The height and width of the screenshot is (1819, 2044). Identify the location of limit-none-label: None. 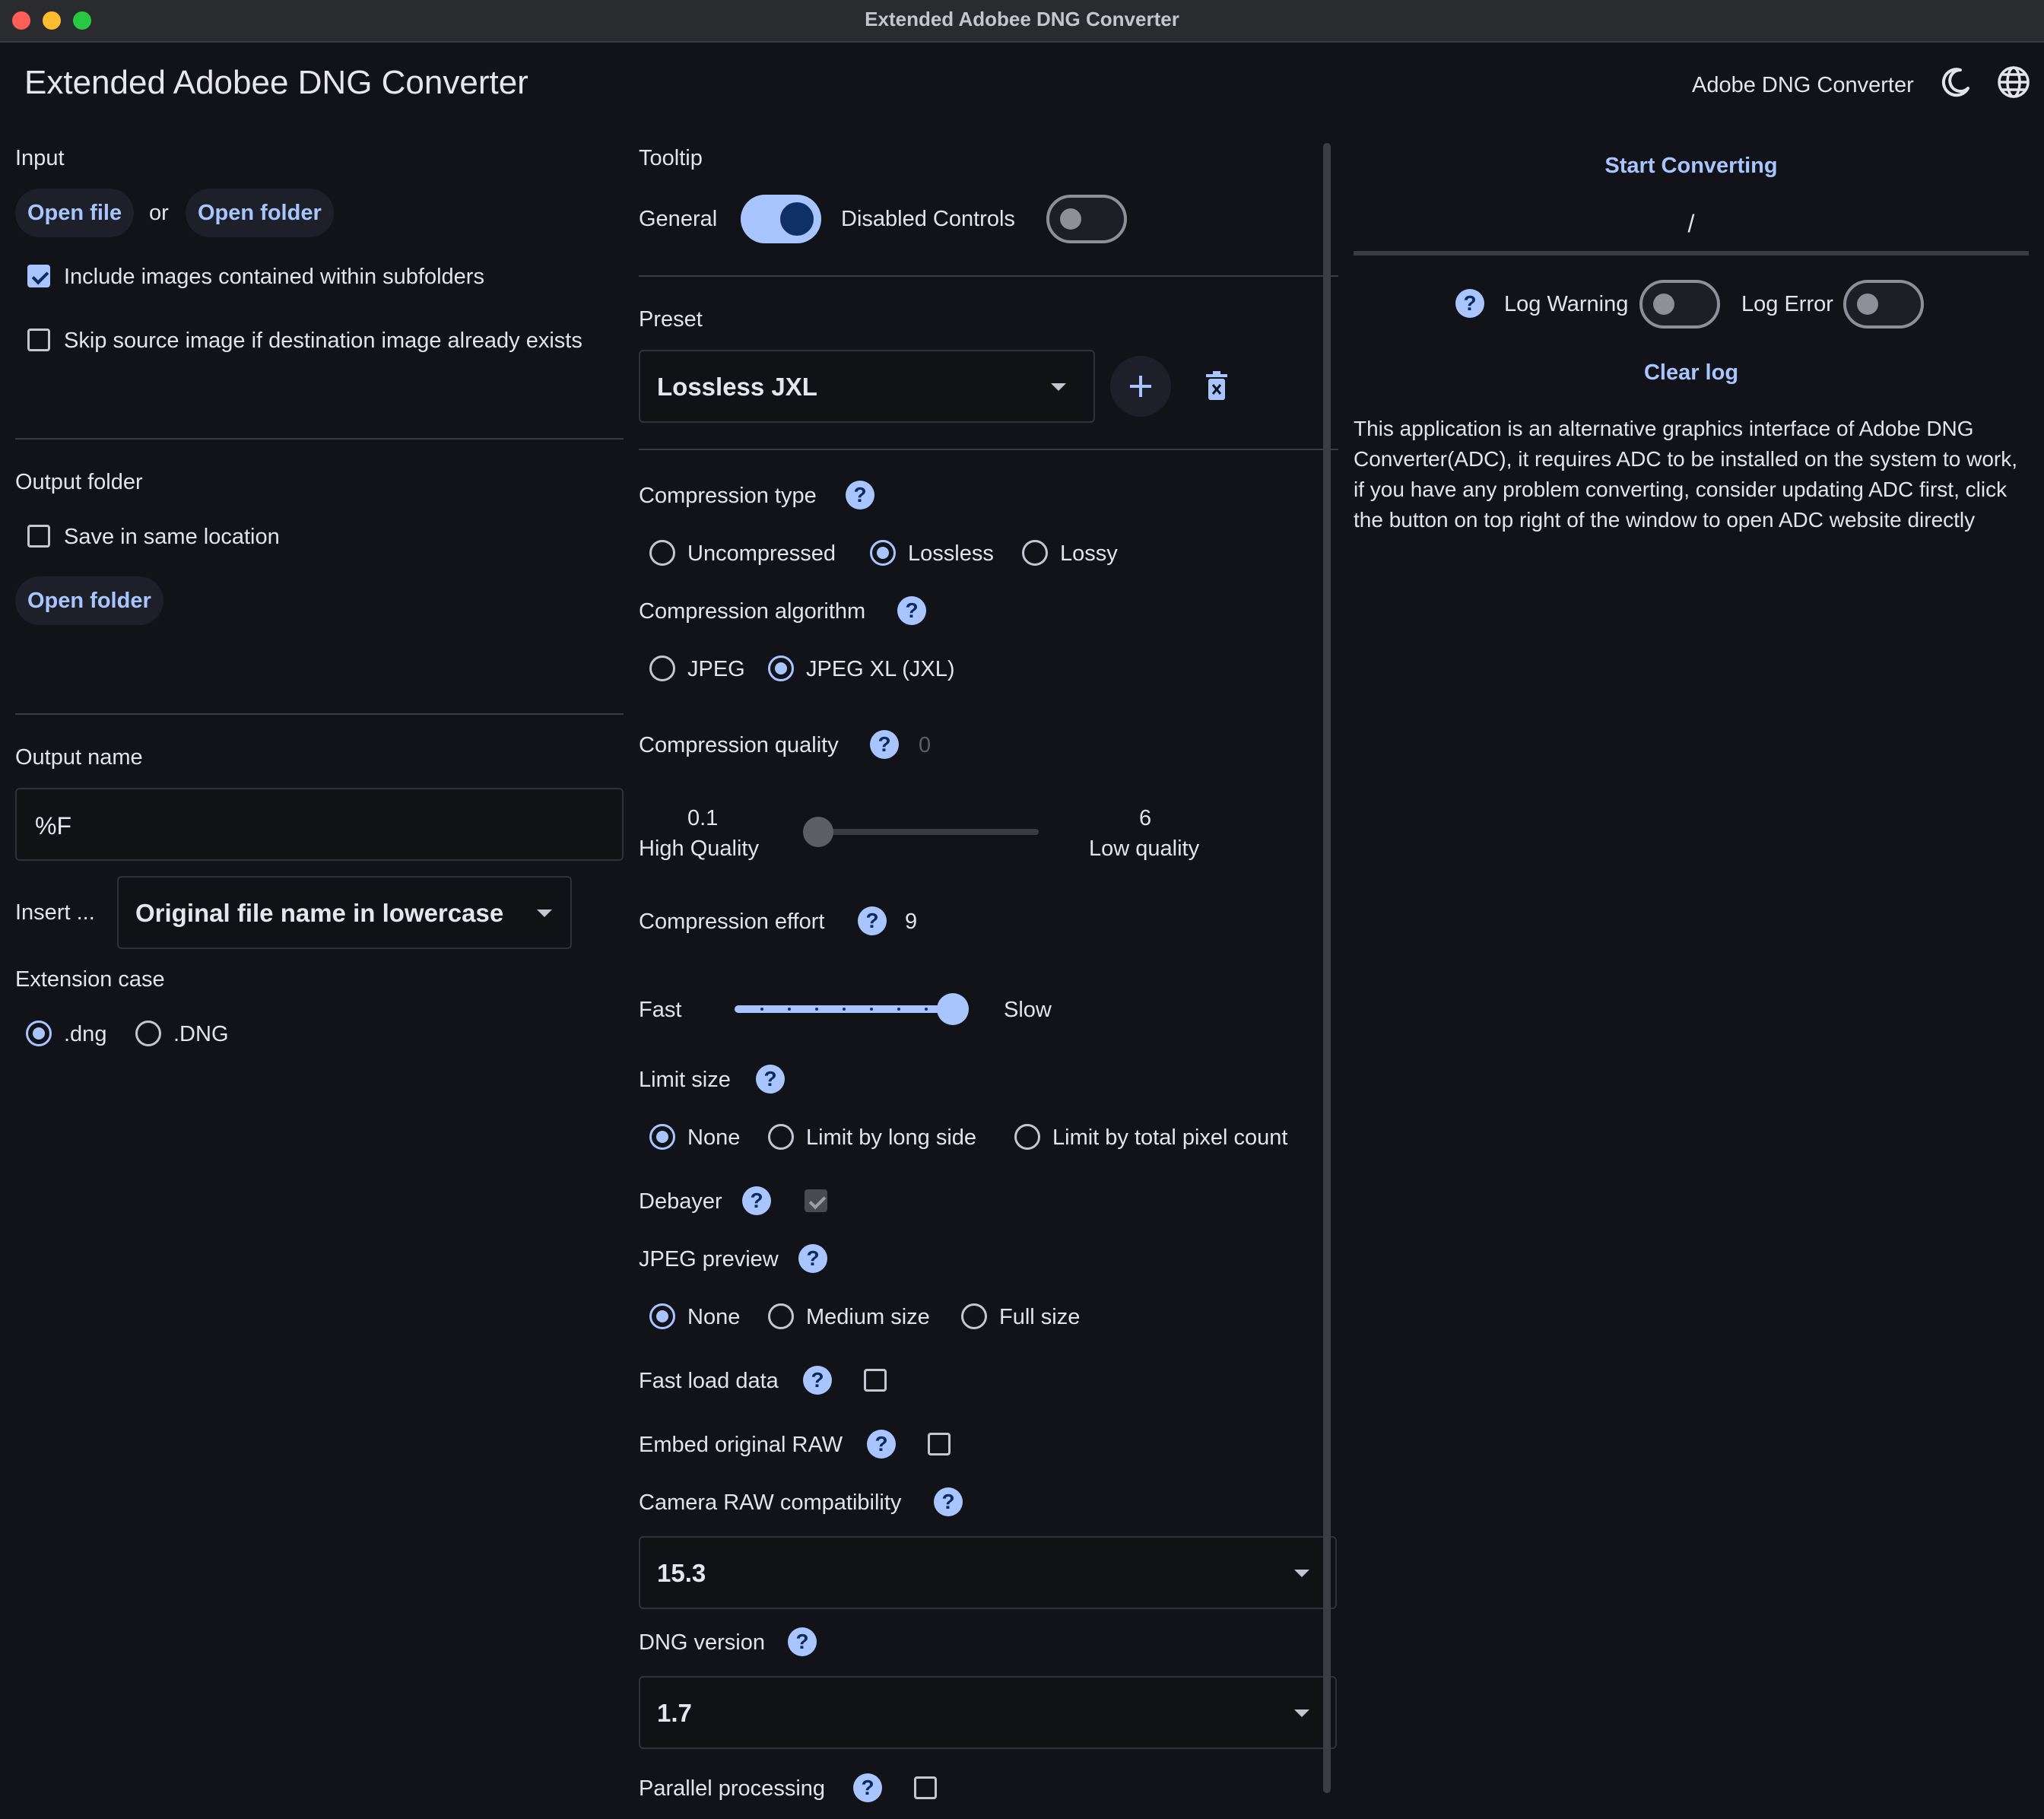
(714, 1137).